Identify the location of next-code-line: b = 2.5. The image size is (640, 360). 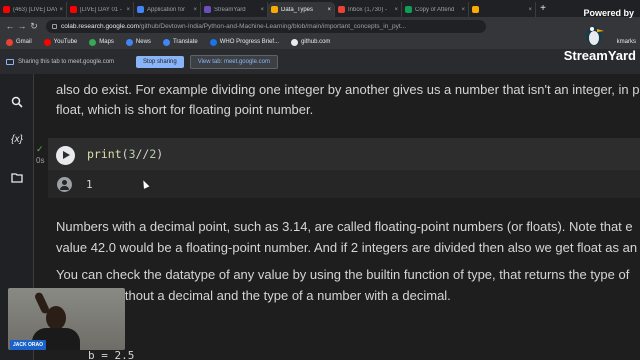
(111, 354).